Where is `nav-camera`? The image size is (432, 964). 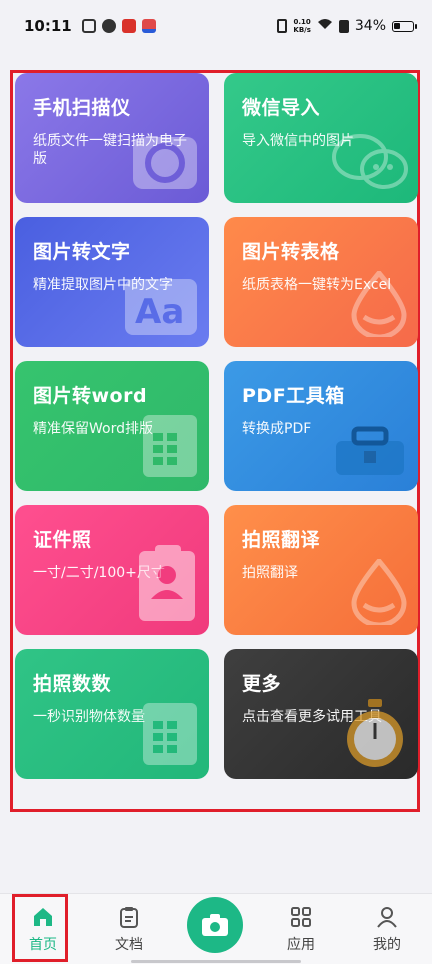 nav-camera is located at coordinates (215, 929).